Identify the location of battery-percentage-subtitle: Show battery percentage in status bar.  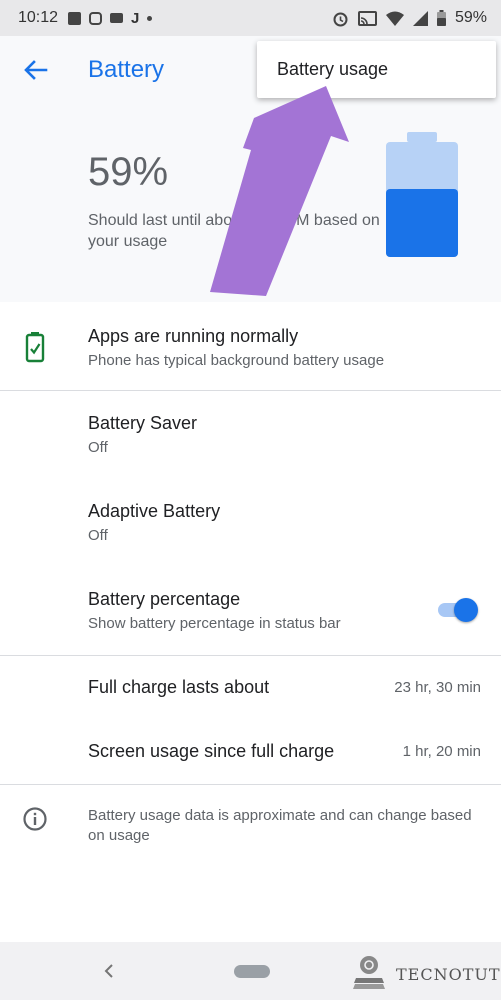
(214, 623).